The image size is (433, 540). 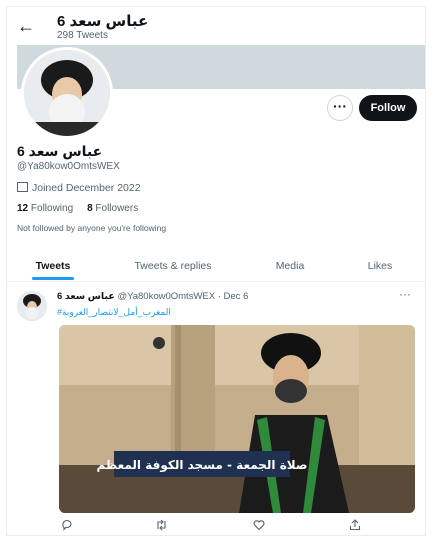 I want to click on header-name: عباس سعد 6, so click(x=103, y=21).